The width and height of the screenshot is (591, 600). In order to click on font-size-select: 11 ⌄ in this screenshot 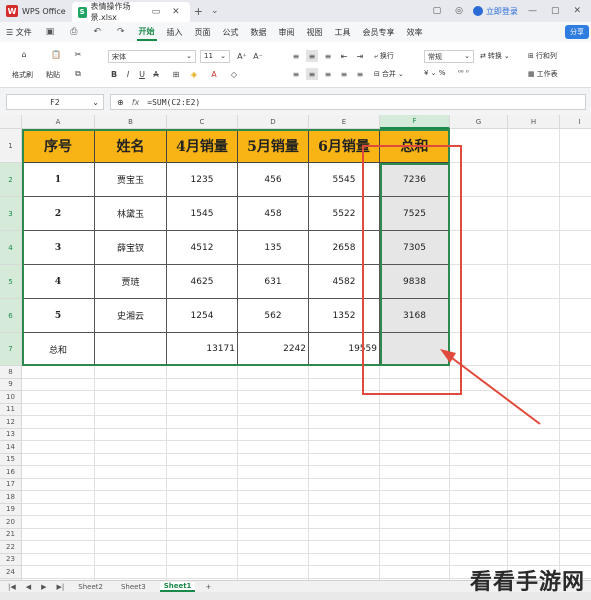, I will do `click(215, 56)`.